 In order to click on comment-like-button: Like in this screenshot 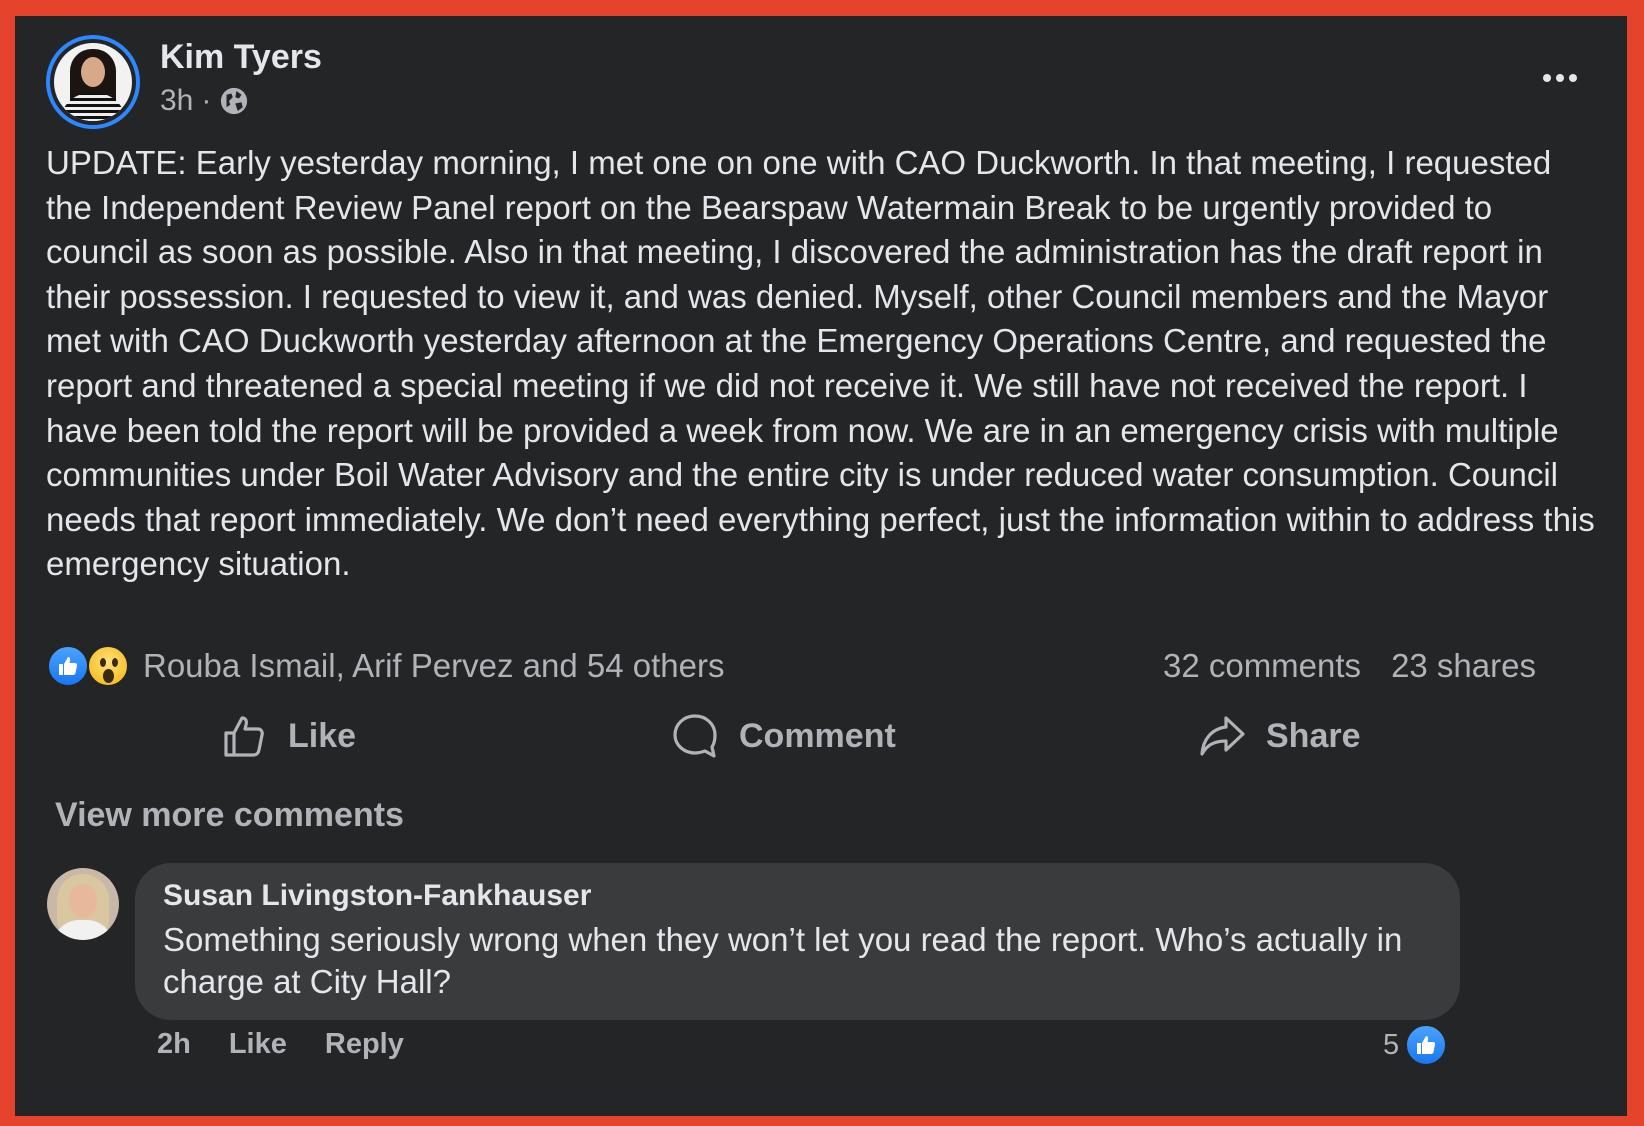, I will do `click(258, 1044)`.